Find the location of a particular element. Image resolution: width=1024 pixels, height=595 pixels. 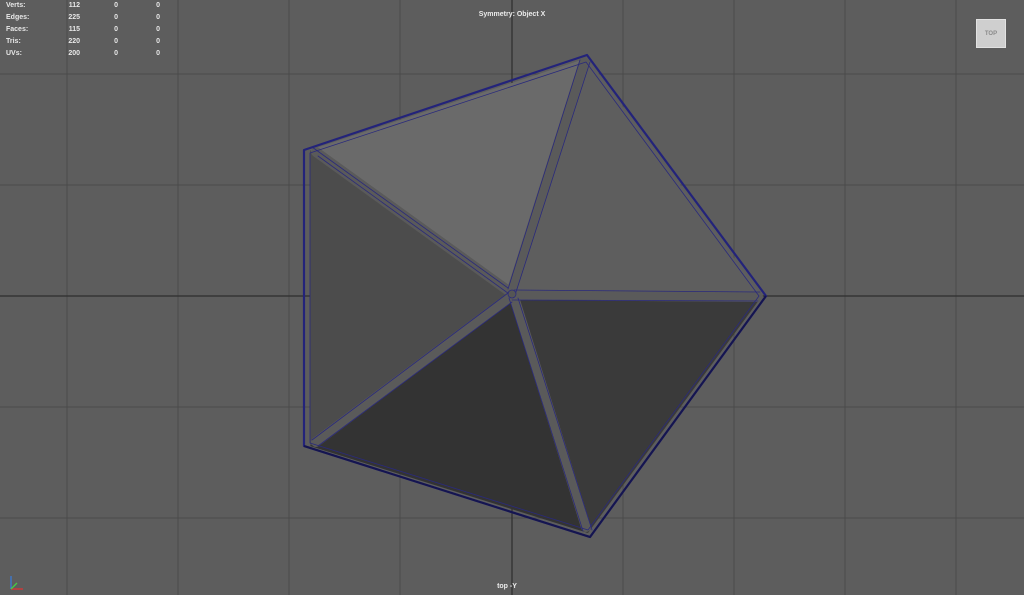

camera-name-label: top -Y is located at coordinates (507, 586).